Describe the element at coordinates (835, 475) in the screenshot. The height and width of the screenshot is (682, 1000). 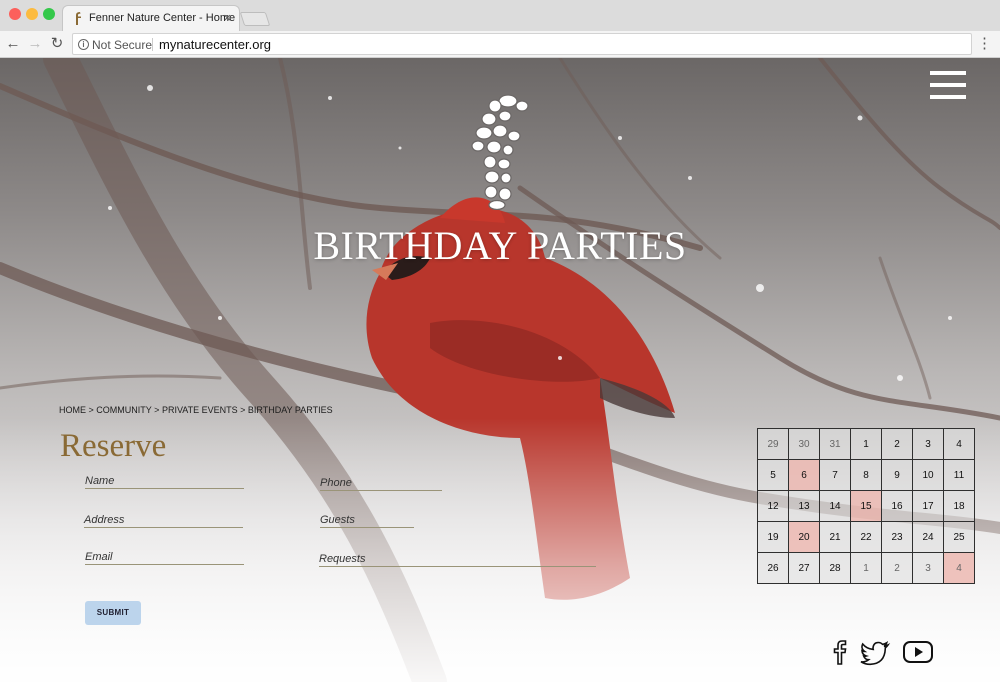
I see `calendar-day: 7` at that location.